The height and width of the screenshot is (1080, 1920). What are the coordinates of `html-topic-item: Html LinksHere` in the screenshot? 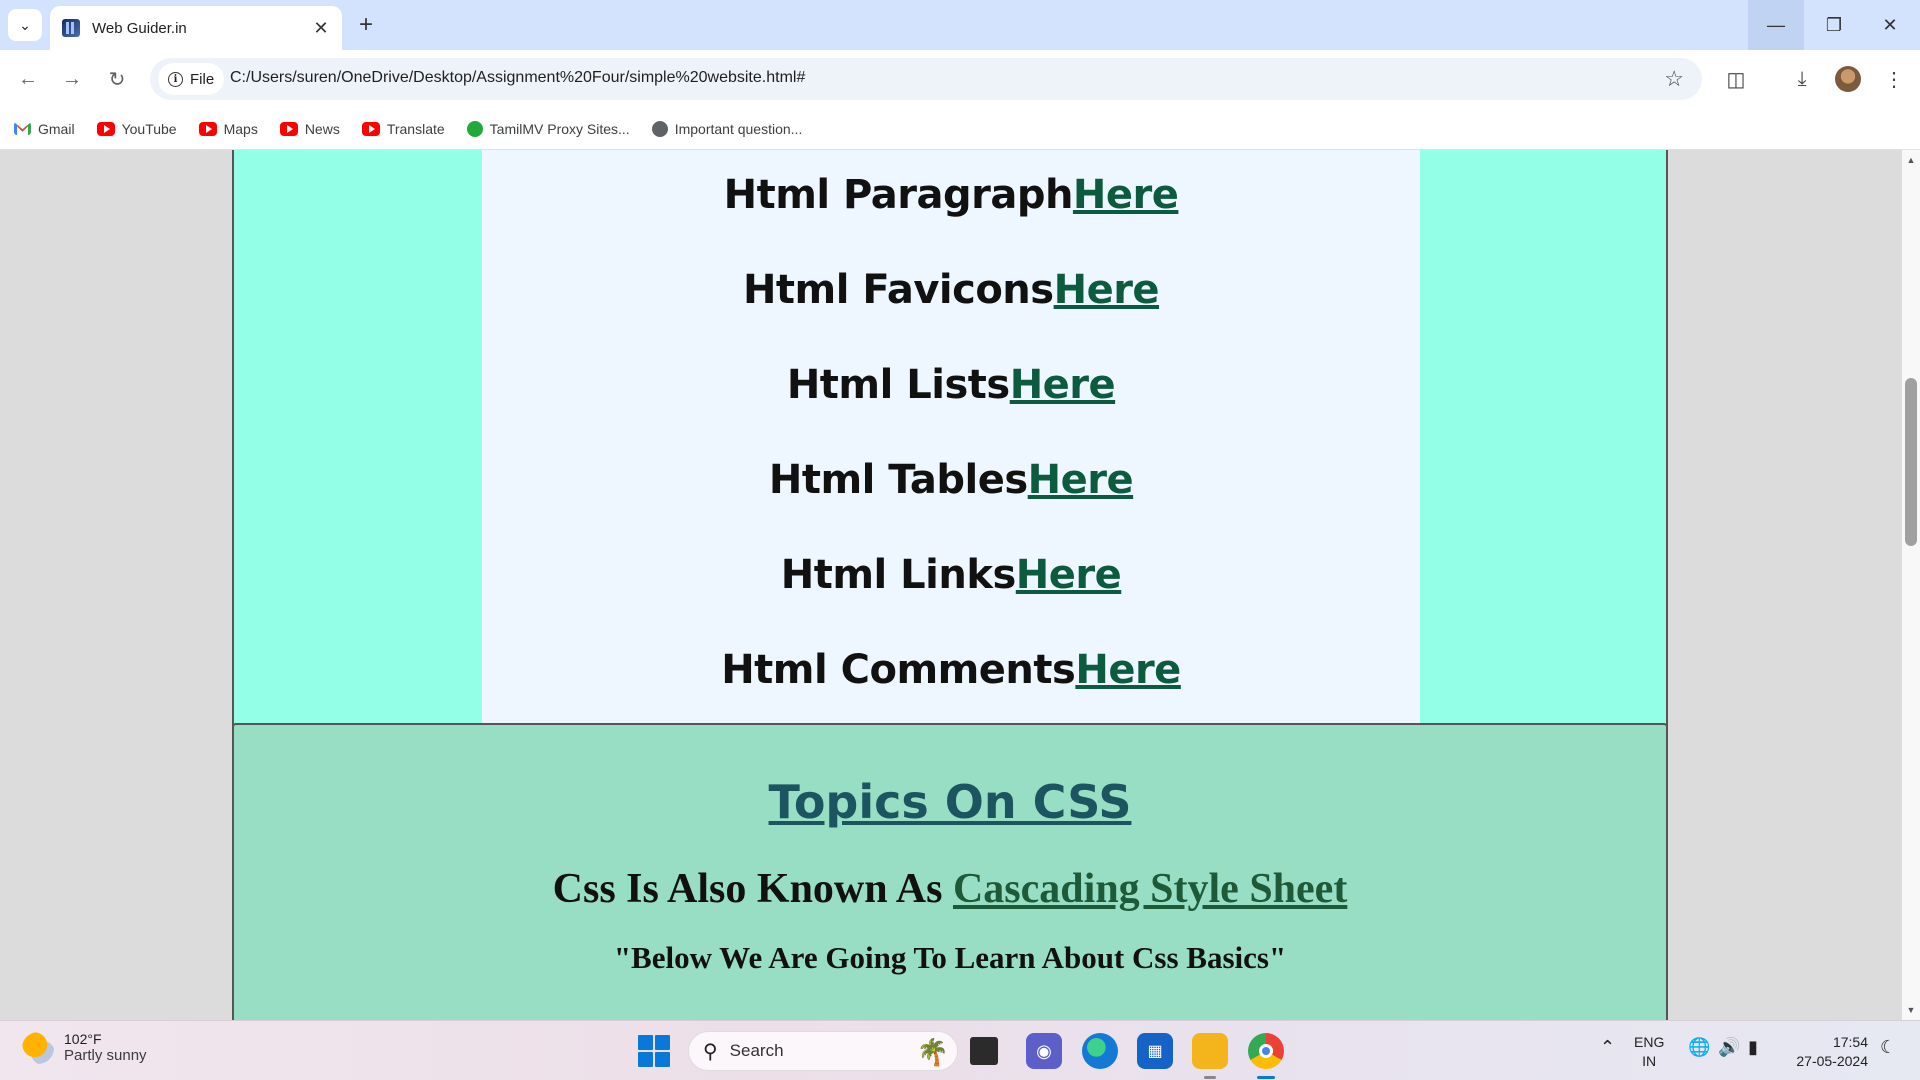 It's located at (951, 575).